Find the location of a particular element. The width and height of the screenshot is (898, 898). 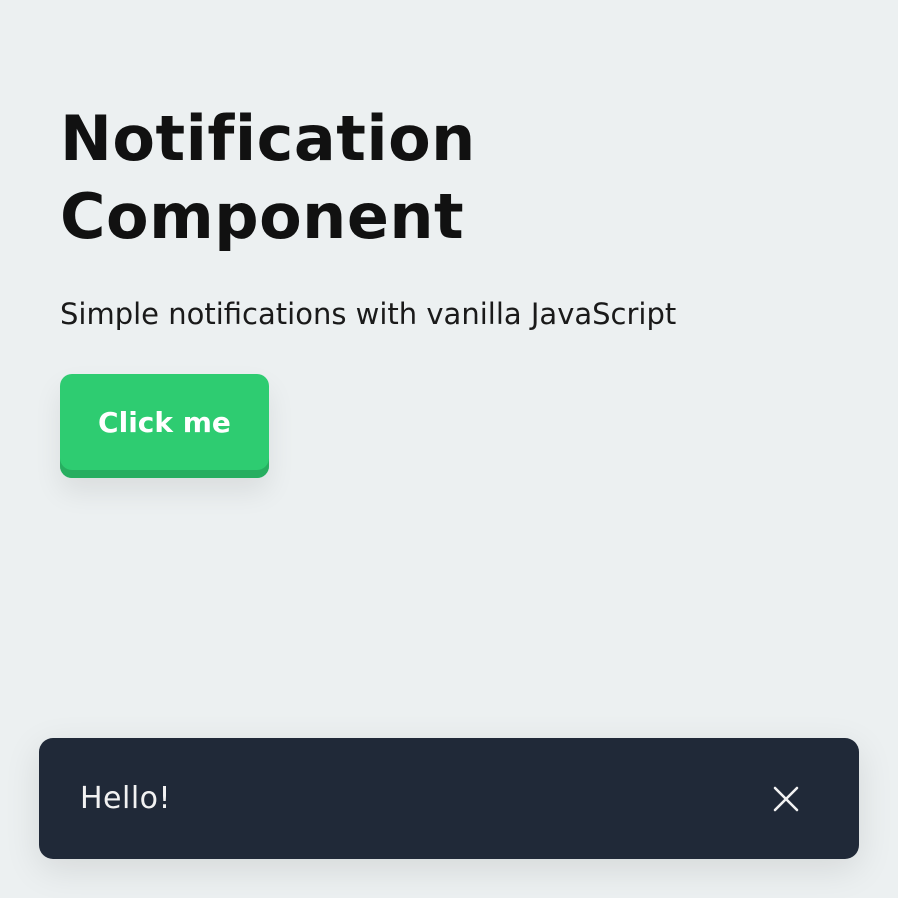

close-icon is located at coordinates (786, 799).